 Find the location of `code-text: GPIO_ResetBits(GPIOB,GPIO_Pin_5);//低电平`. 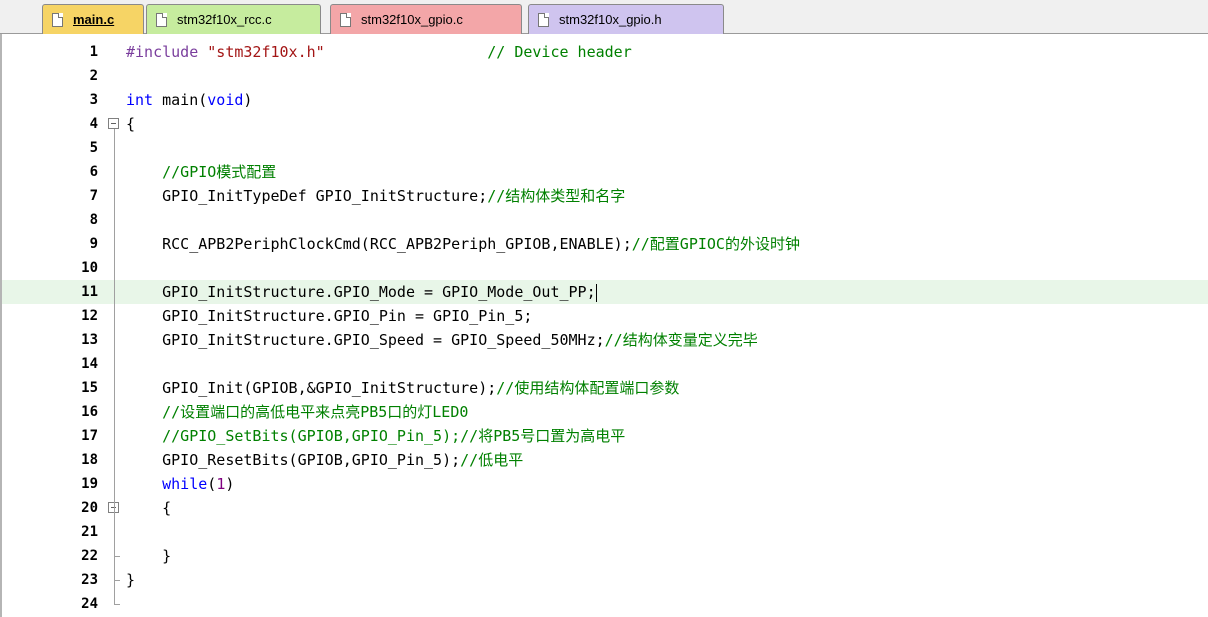

code-text: GPIO_ResetBits(GPIOB,GPIO_Pin_5);//低电平 is located at coordinates (324, 460).